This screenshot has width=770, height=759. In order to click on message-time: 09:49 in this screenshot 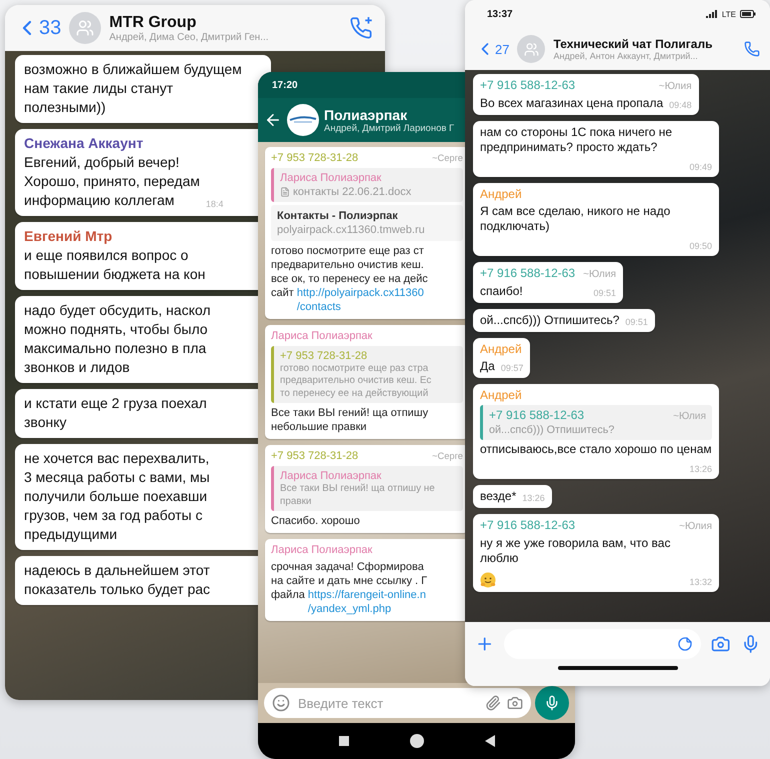, I will do `click(700, 167)`.